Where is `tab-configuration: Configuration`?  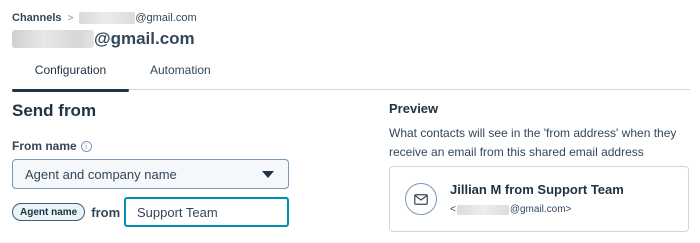
tab-configuration: Configuration is located at coordinates (70, 75).